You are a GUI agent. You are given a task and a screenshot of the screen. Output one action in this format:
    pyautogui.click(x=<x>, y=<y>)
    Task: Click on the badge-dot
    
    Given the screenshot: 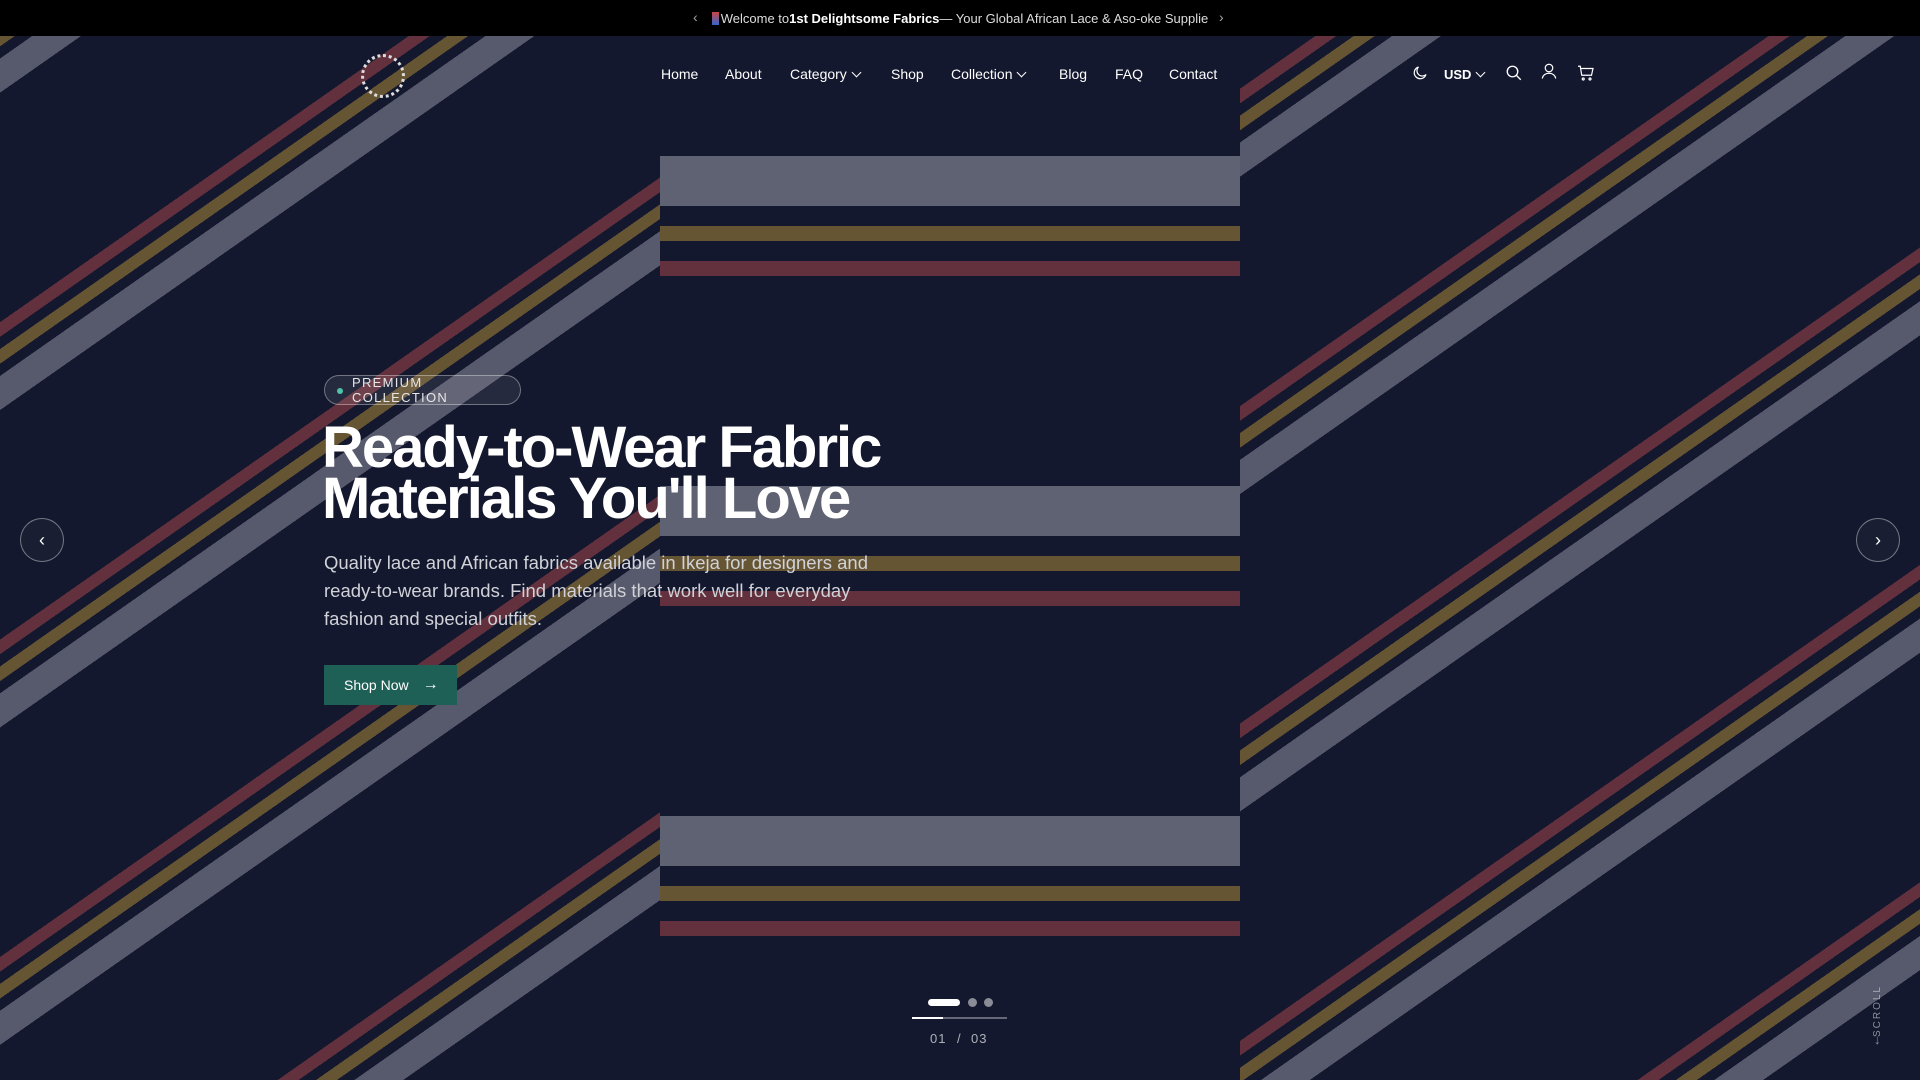 What is the action you would take?
    pyautogui.click(x=340, y=391)
    